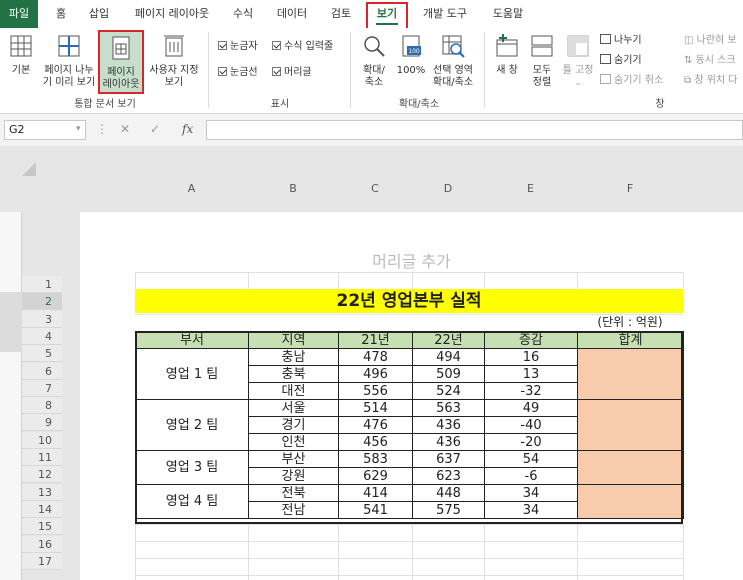 The width and height of the screenshot is (743, 580). Describe the element at coordinates (531, 408) in the screenshot. I see `change-cell: 49` at that location.